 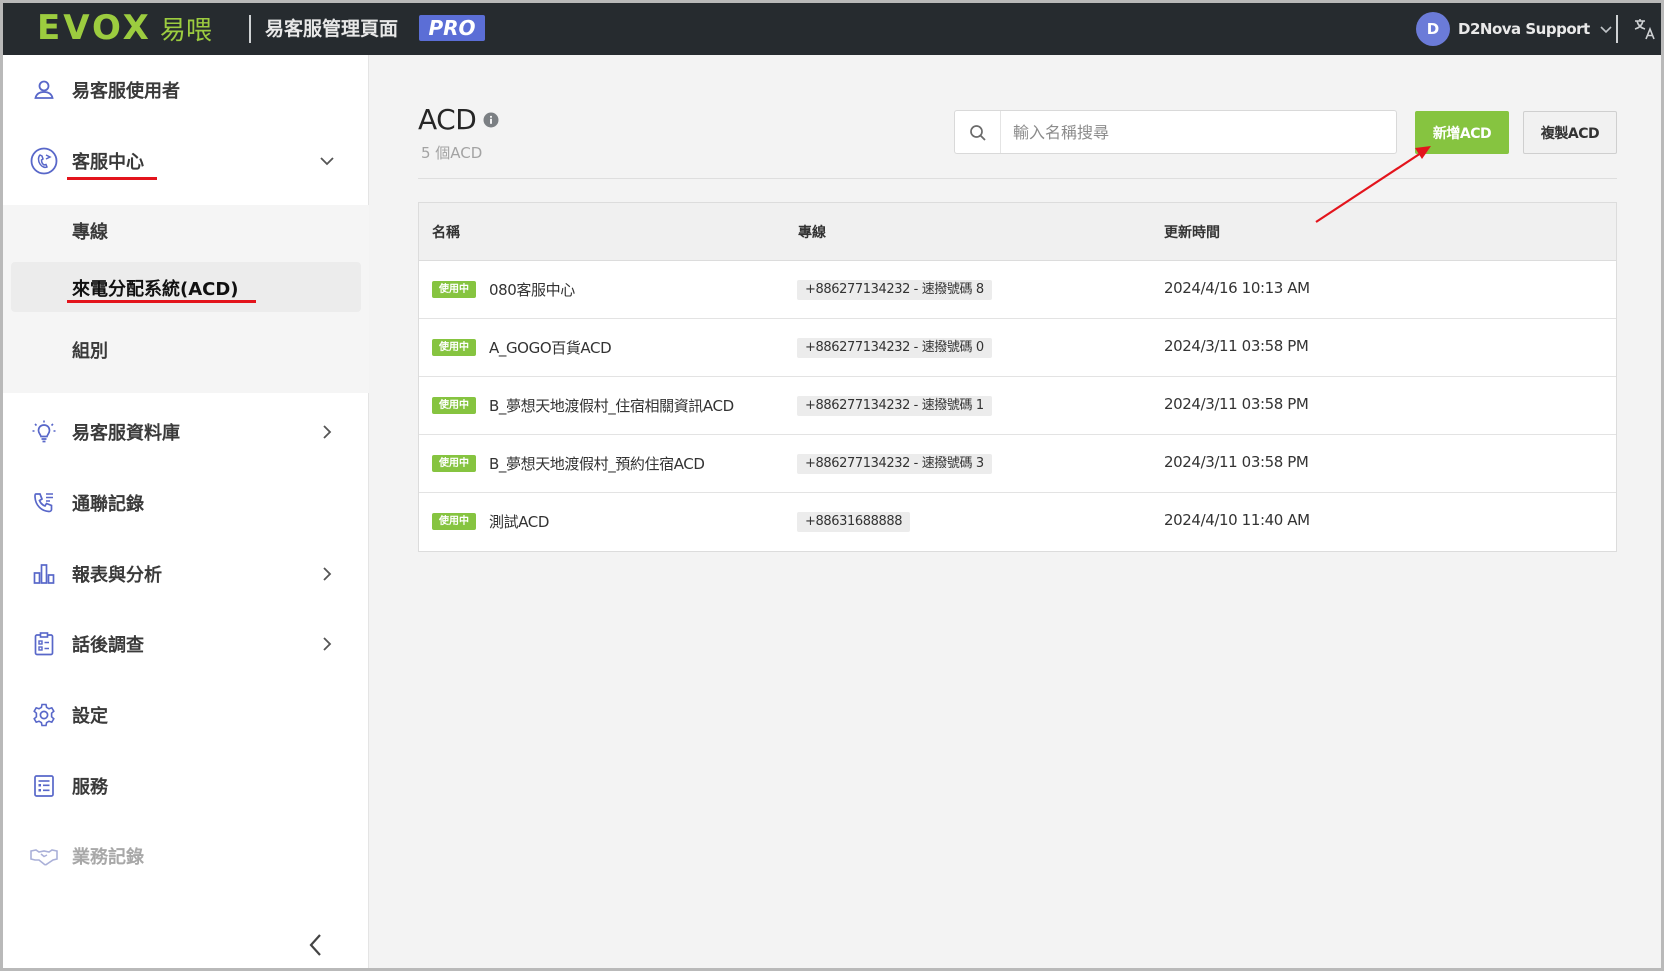 What do you see at coordinates (186, 856) in the screenshot?
I see `sidebar-item-business-records: 業務記錄` at bounding box center [186, 856].